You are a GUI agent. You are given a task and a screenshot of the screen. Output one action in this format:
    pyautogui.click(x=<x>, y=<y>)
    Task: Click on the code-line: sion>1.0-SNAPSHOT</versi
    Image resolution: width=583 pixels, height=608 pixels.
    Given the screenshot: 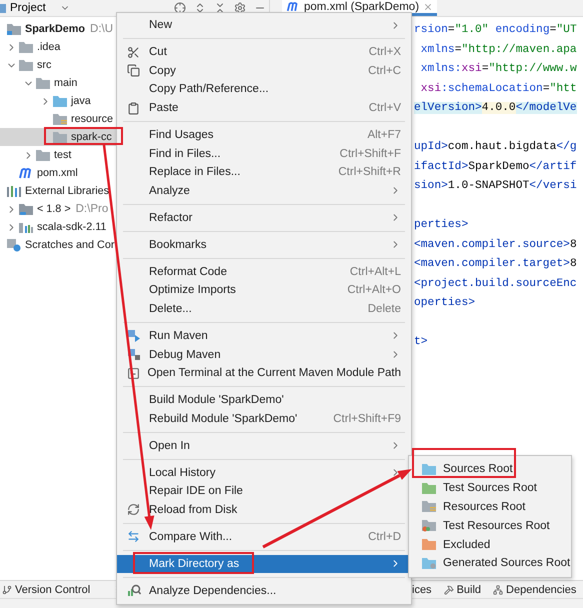 What is the action you would take?
    pyautogui.click(x=496, y=186)
    